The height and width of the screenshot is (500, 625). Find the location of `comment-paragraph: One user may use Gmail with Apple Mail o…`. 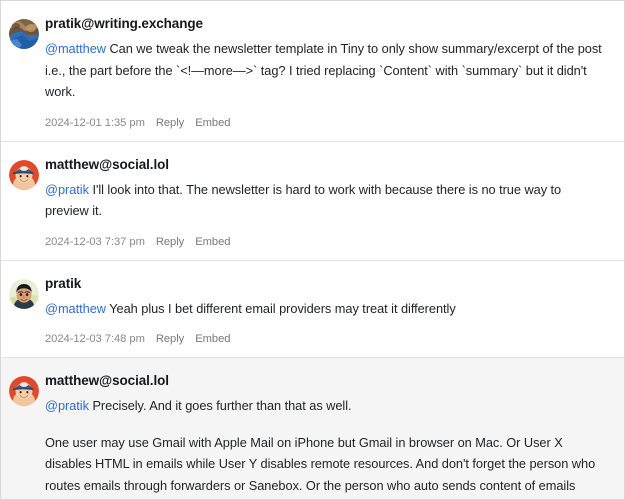

comment-paragraph: One user may use Gmail with Apple Mail o… is located at coordinates (323, 466).